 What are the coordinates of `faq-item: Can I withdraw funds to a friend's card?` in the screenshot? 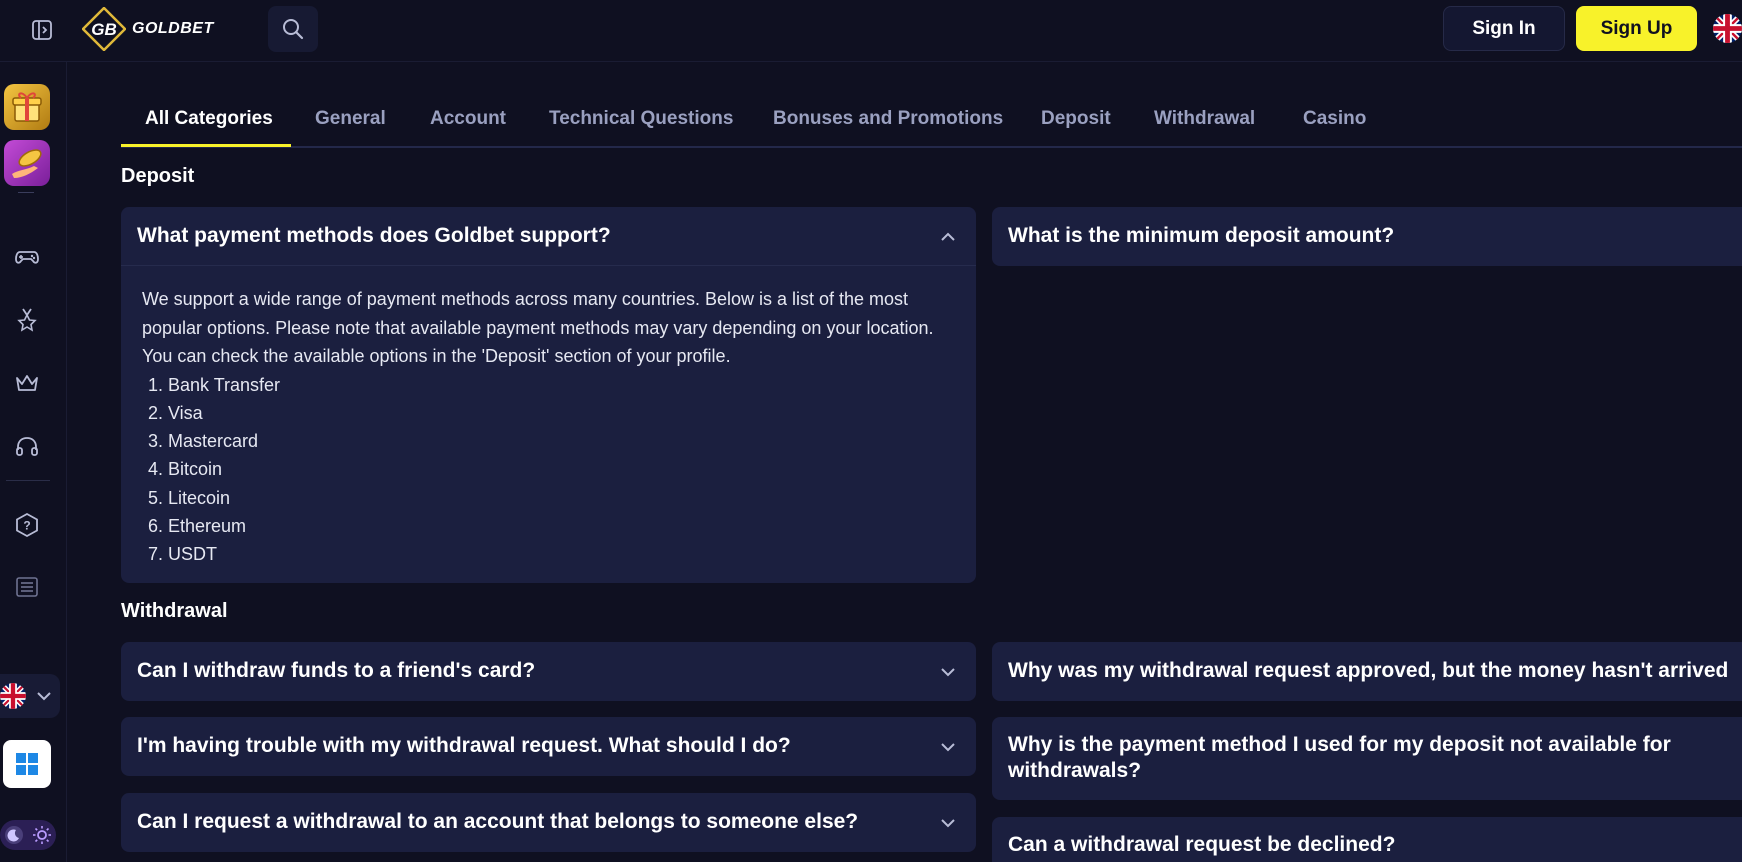 It's located at (548, 671).